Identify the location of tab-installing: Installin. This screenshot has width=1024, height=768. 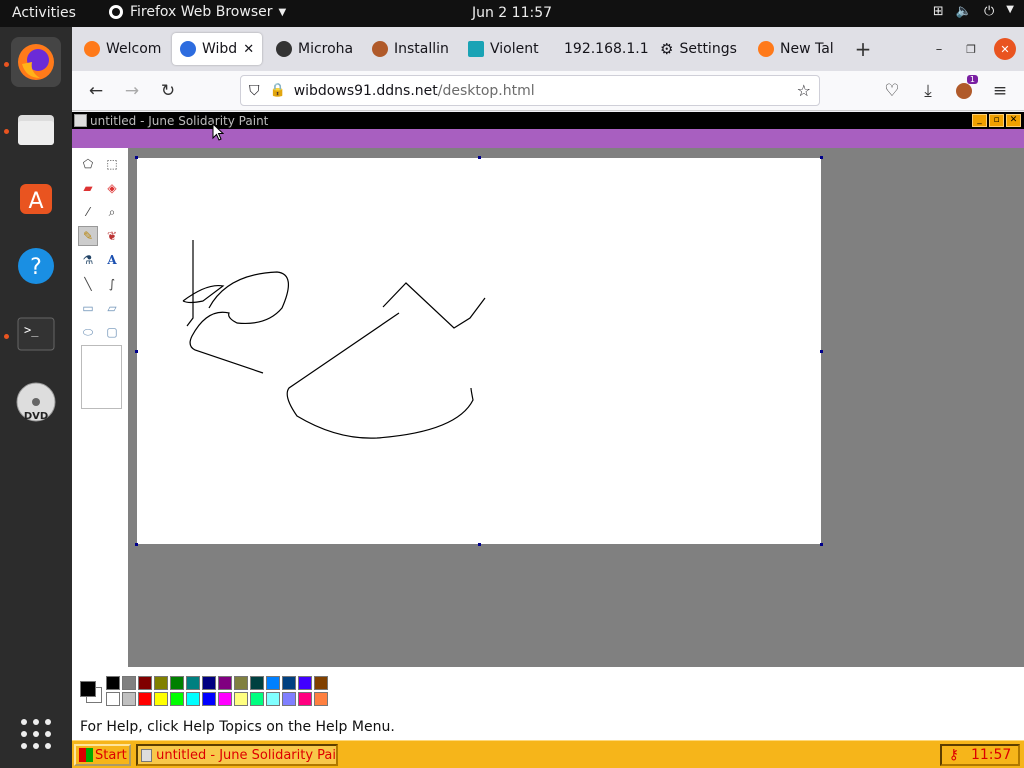
(410, 49).